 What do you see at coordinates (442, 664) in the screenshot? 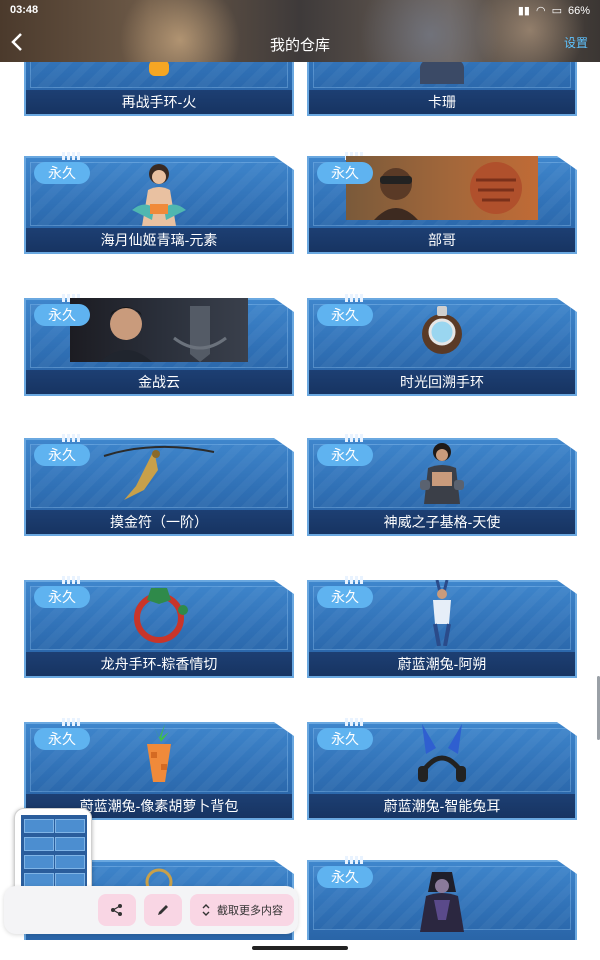
I see `card-label: 蔚蓝潮兔-阿朔` at bounding box center [442, 664].